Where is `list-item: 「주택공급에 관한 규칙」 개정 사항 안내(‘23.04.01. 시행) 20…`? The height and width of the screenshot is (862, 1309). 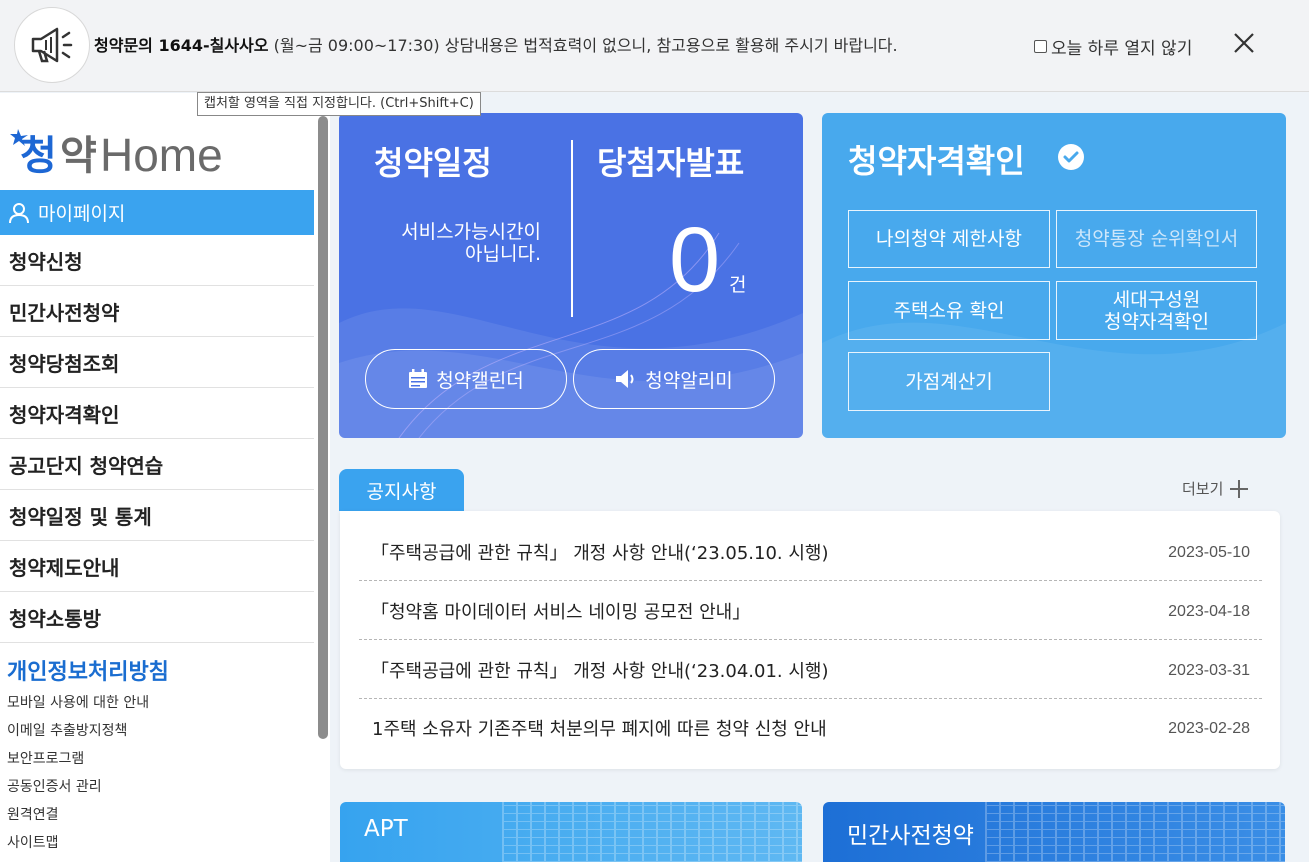
list-item: 「주택공급에 관한 규칙」 개정 사항 안내(‘23.04.01. 시행) 20… is located at coordinates (810, 669).